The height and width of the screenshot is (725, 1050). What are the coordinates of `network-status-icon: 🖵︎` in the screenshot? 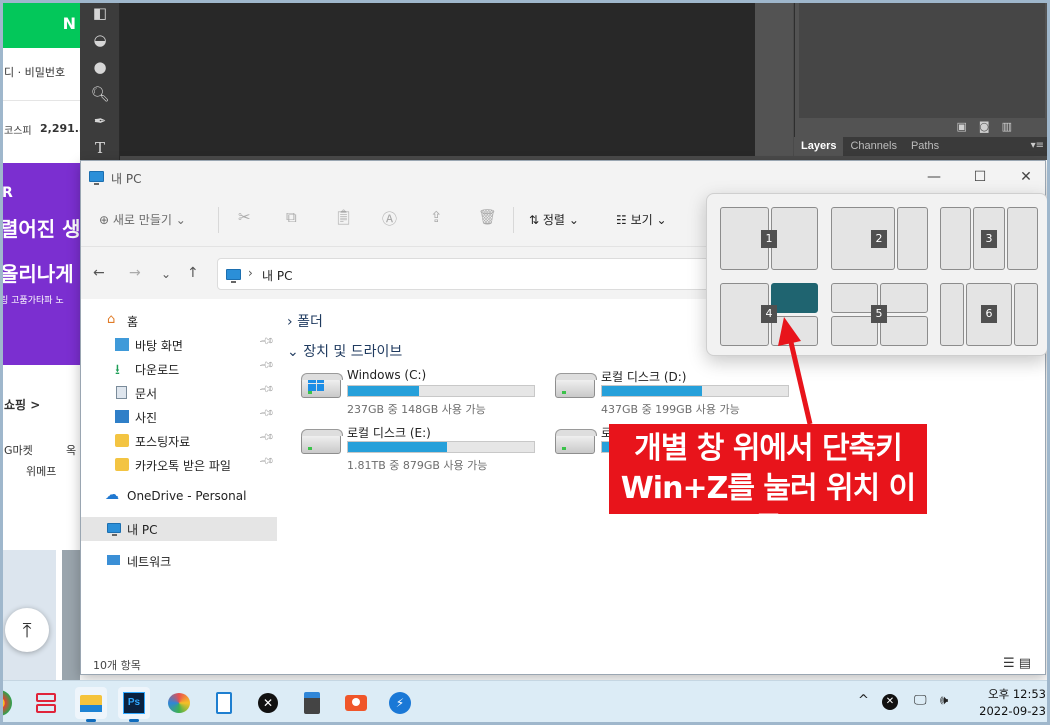 It's located at (920, 700).